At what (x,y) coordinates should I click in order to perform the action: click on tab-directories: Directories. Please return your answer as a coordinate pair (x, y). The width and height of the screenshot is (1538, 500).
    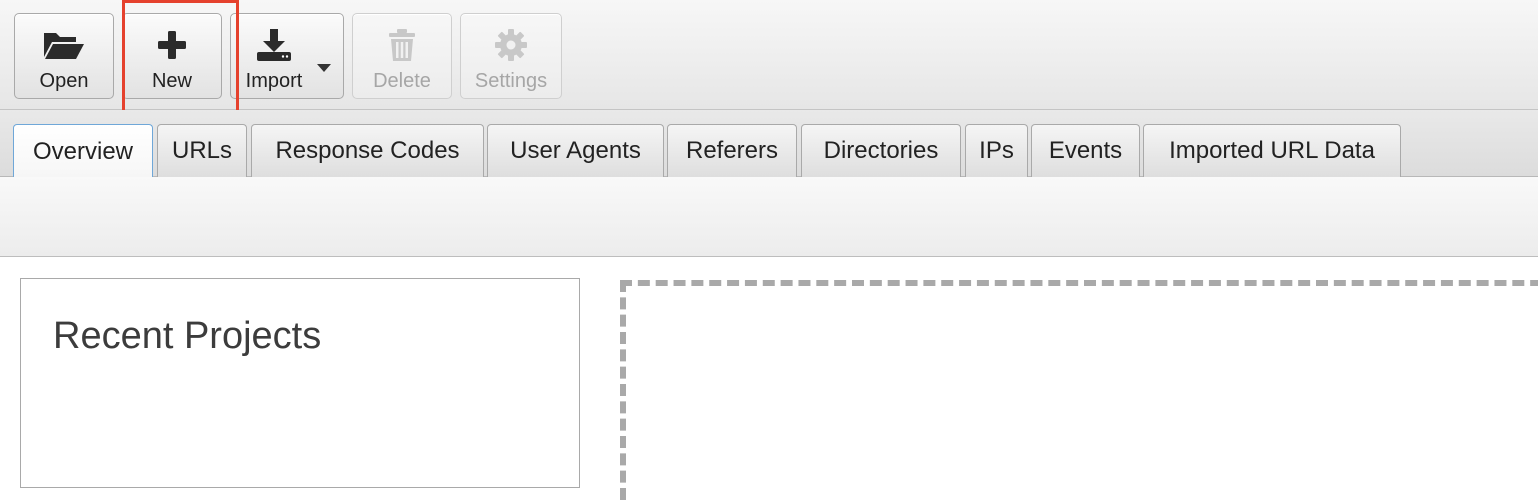
    Looking at the image, I should click on (881, 150).